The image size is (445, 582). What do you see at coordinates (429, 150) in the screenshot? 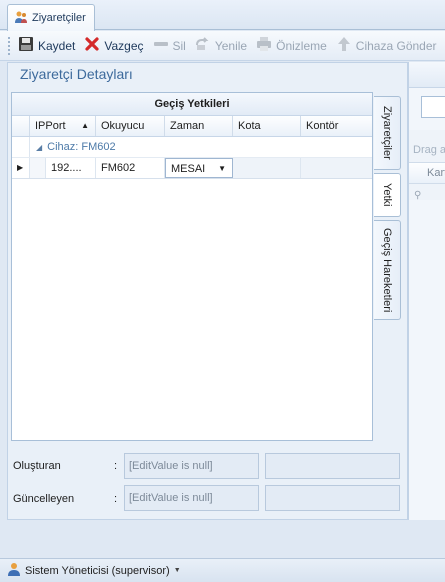
I see `group-panel-hint: Drag a` at bounding box center [429, 150].